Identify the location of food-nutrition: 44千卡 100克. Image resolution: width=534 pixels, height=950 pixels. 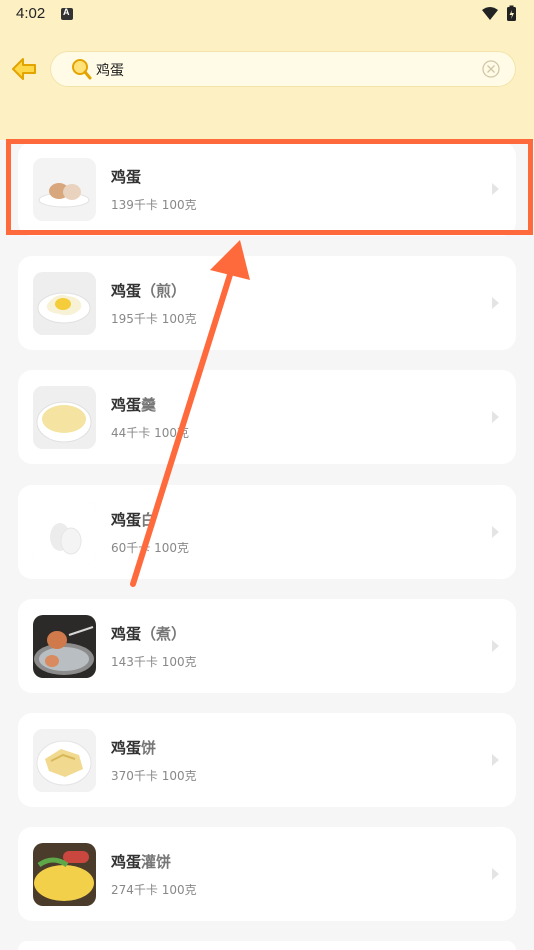
(150, 433).